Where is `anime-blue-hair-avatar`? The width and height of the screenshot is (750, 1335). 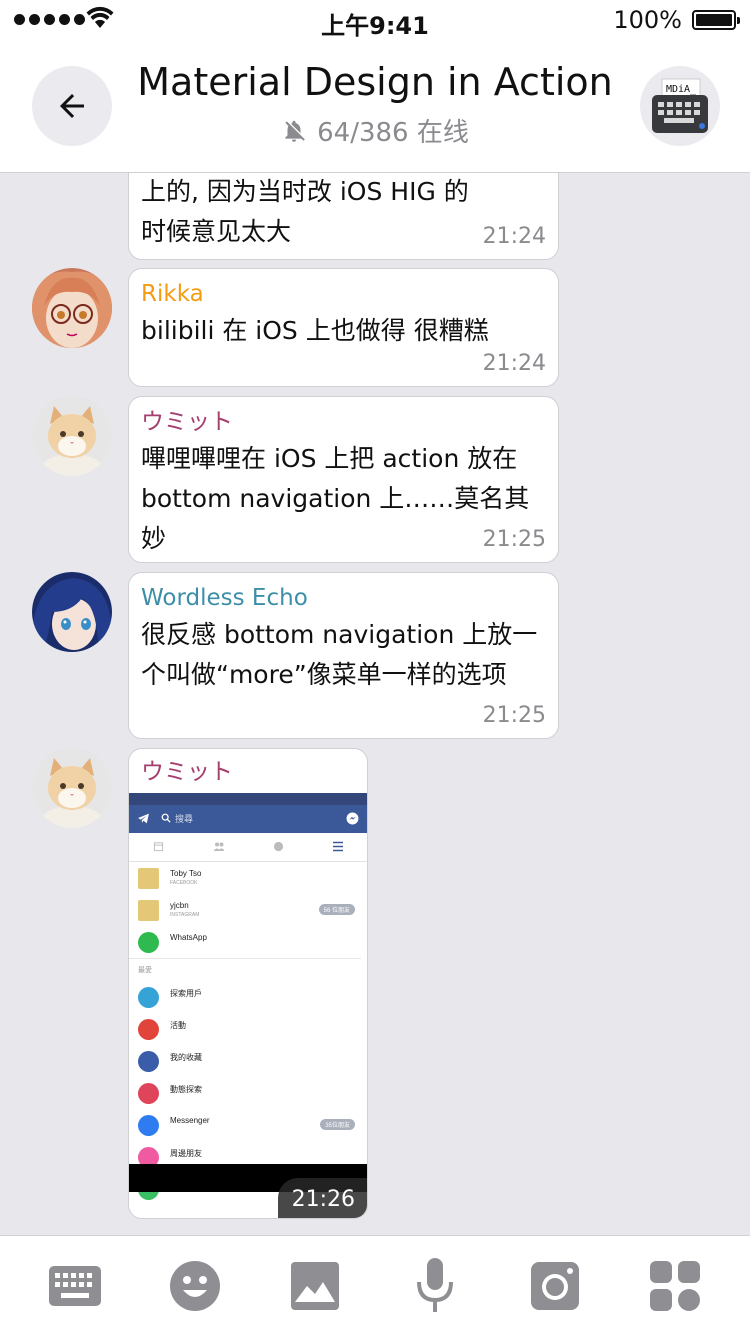 anime-blue-hair-avatar is located at coordinates (72, 612).